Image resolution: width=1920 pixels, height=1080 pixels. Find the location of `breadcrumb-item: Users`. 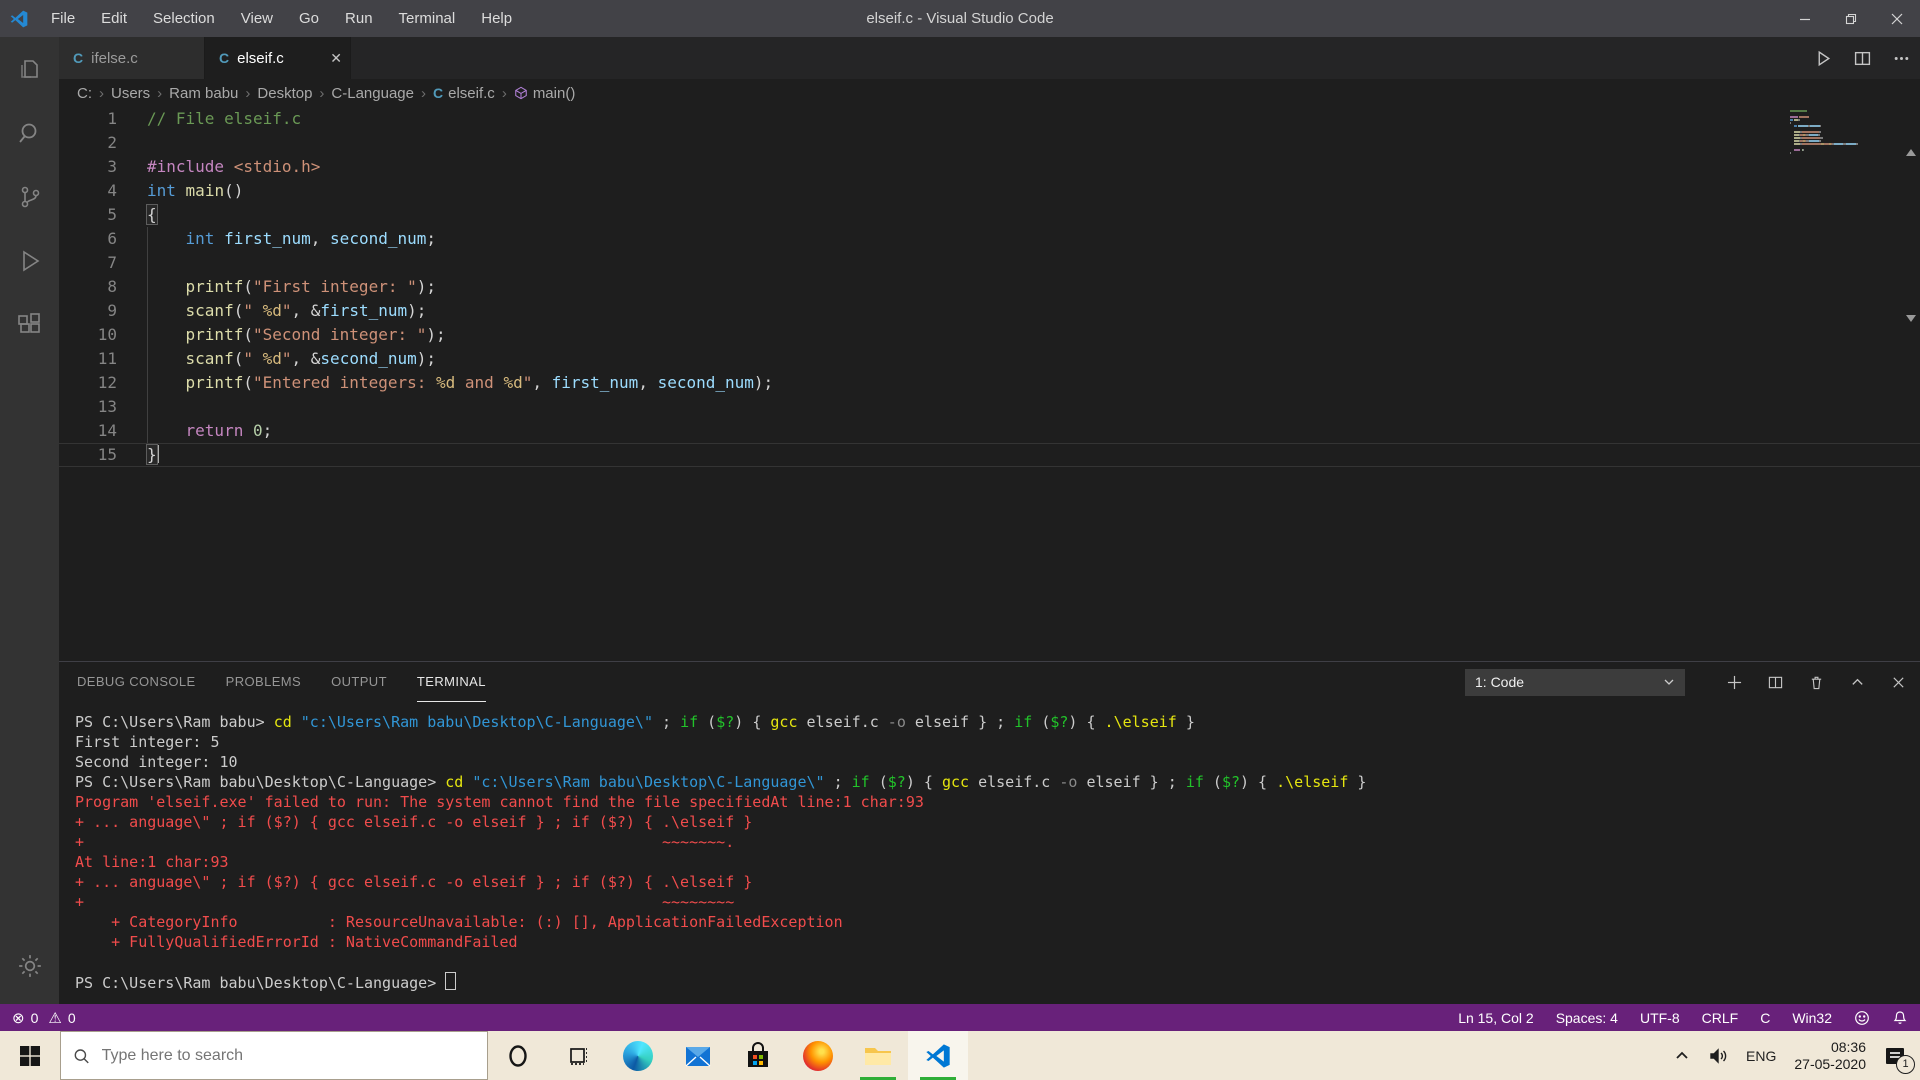

breadcrumb-item: Users is located at coordinates (130, 93).